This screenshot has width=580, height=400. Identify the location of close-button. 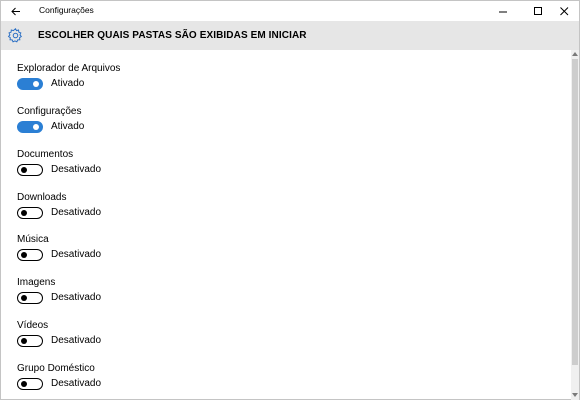
(564, 11).